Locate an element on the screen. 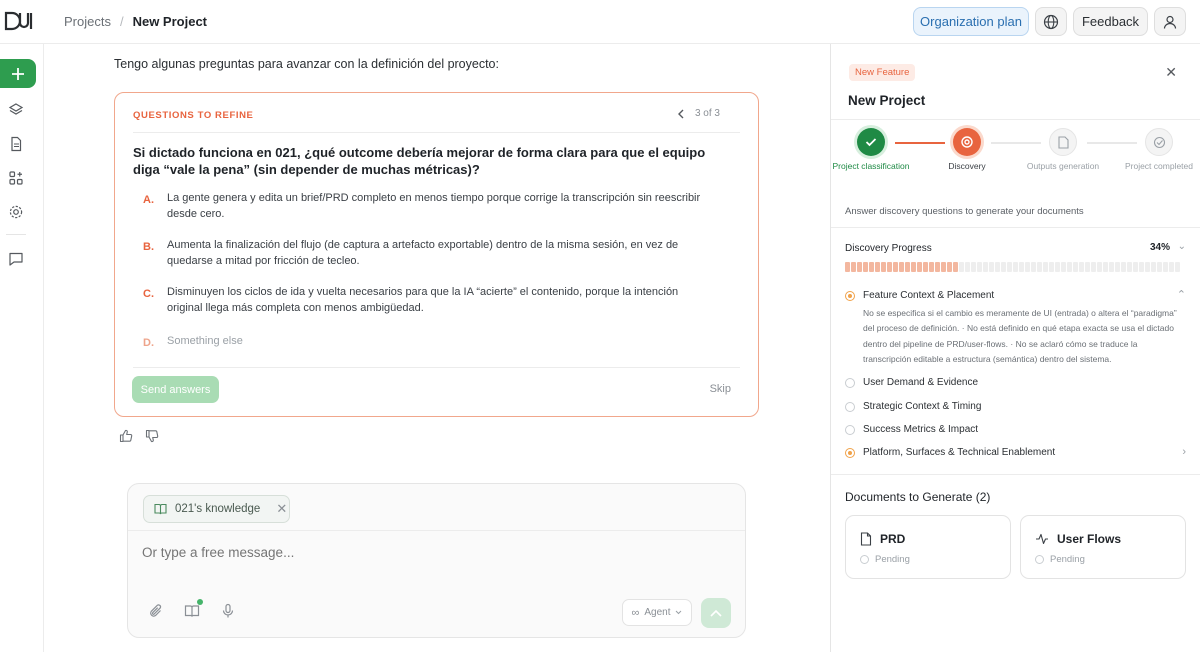  send-message-button is located at coordinates (716, 613).